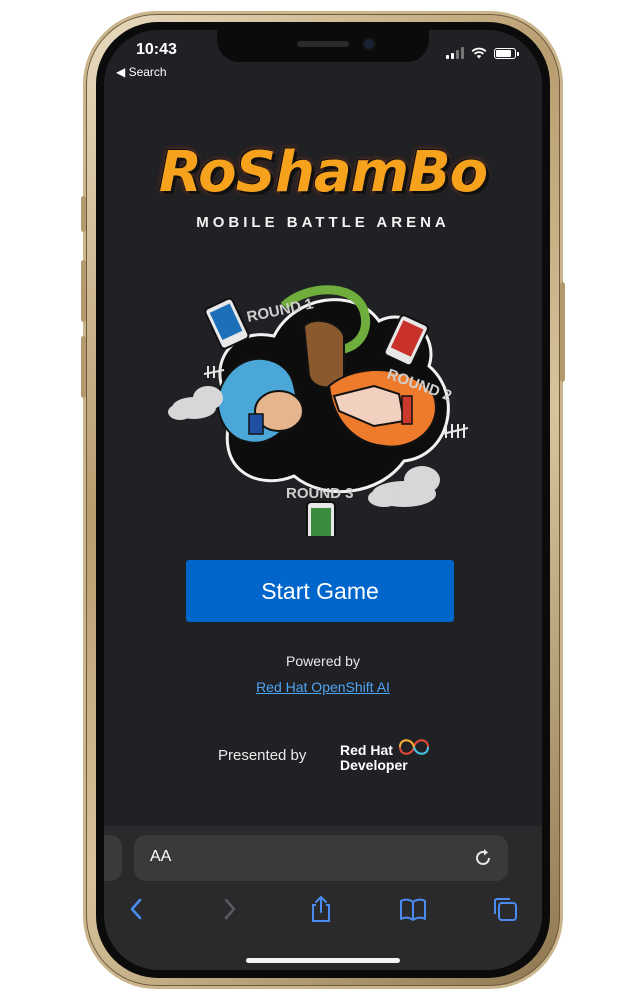 Image resolution: width=643 pixels, height=1000 pixels. I want to click on notch, so click(323, 46).